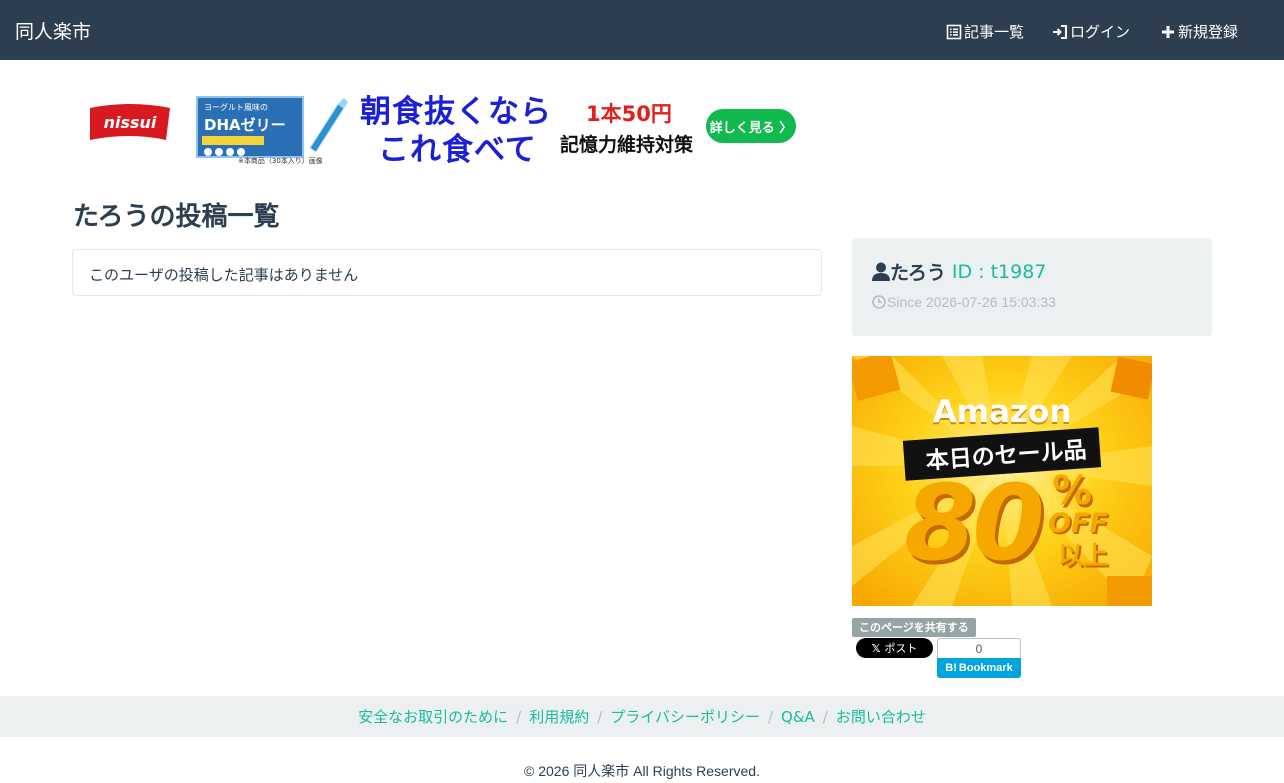  What do you see at coordinates (176, 217) in the screenshot?
I see `page-title: たろうの投稿一覧` at bounding box center [176, 217].